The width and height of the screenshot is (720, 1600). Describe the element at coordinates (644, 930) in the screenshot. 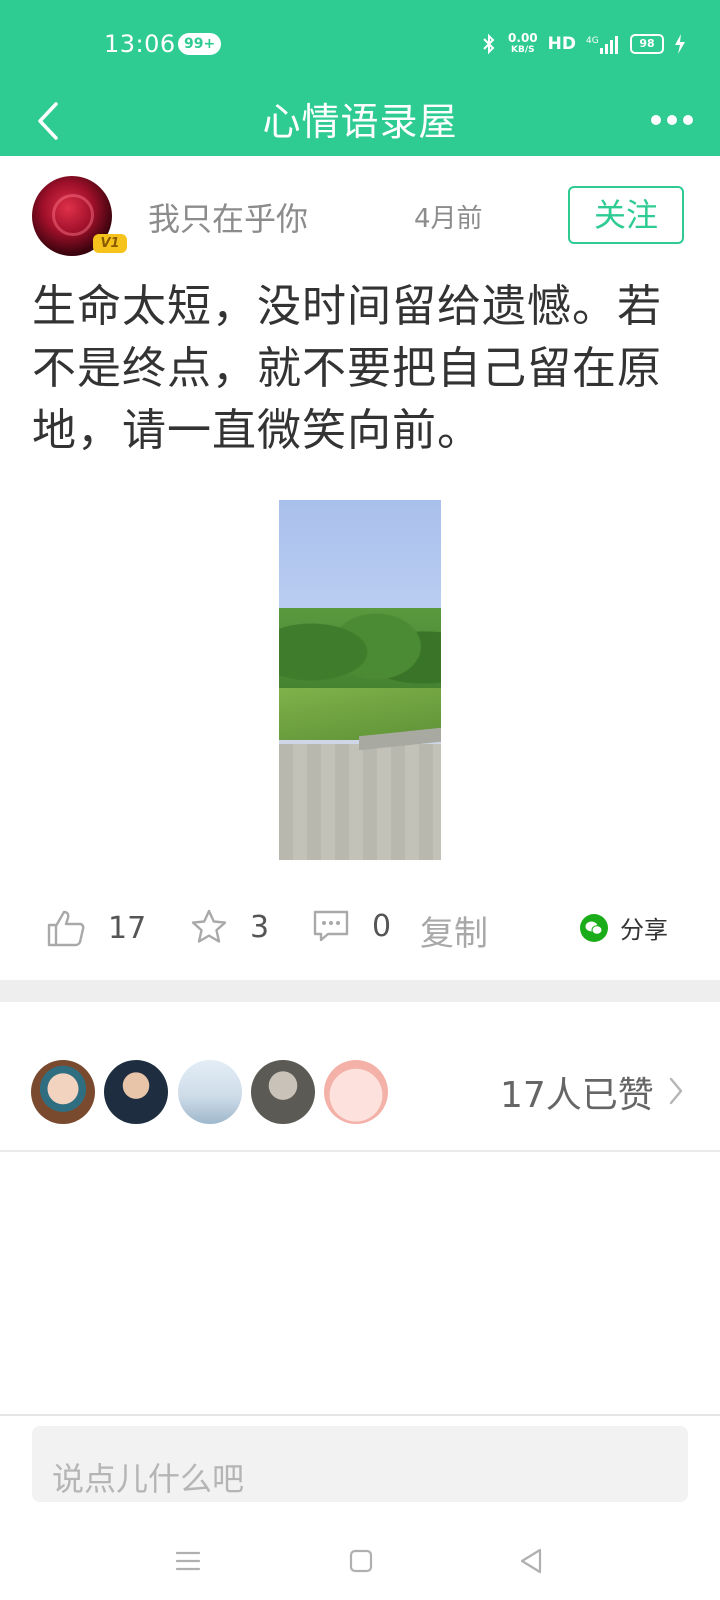

I see `share-label: 分享` at that location.